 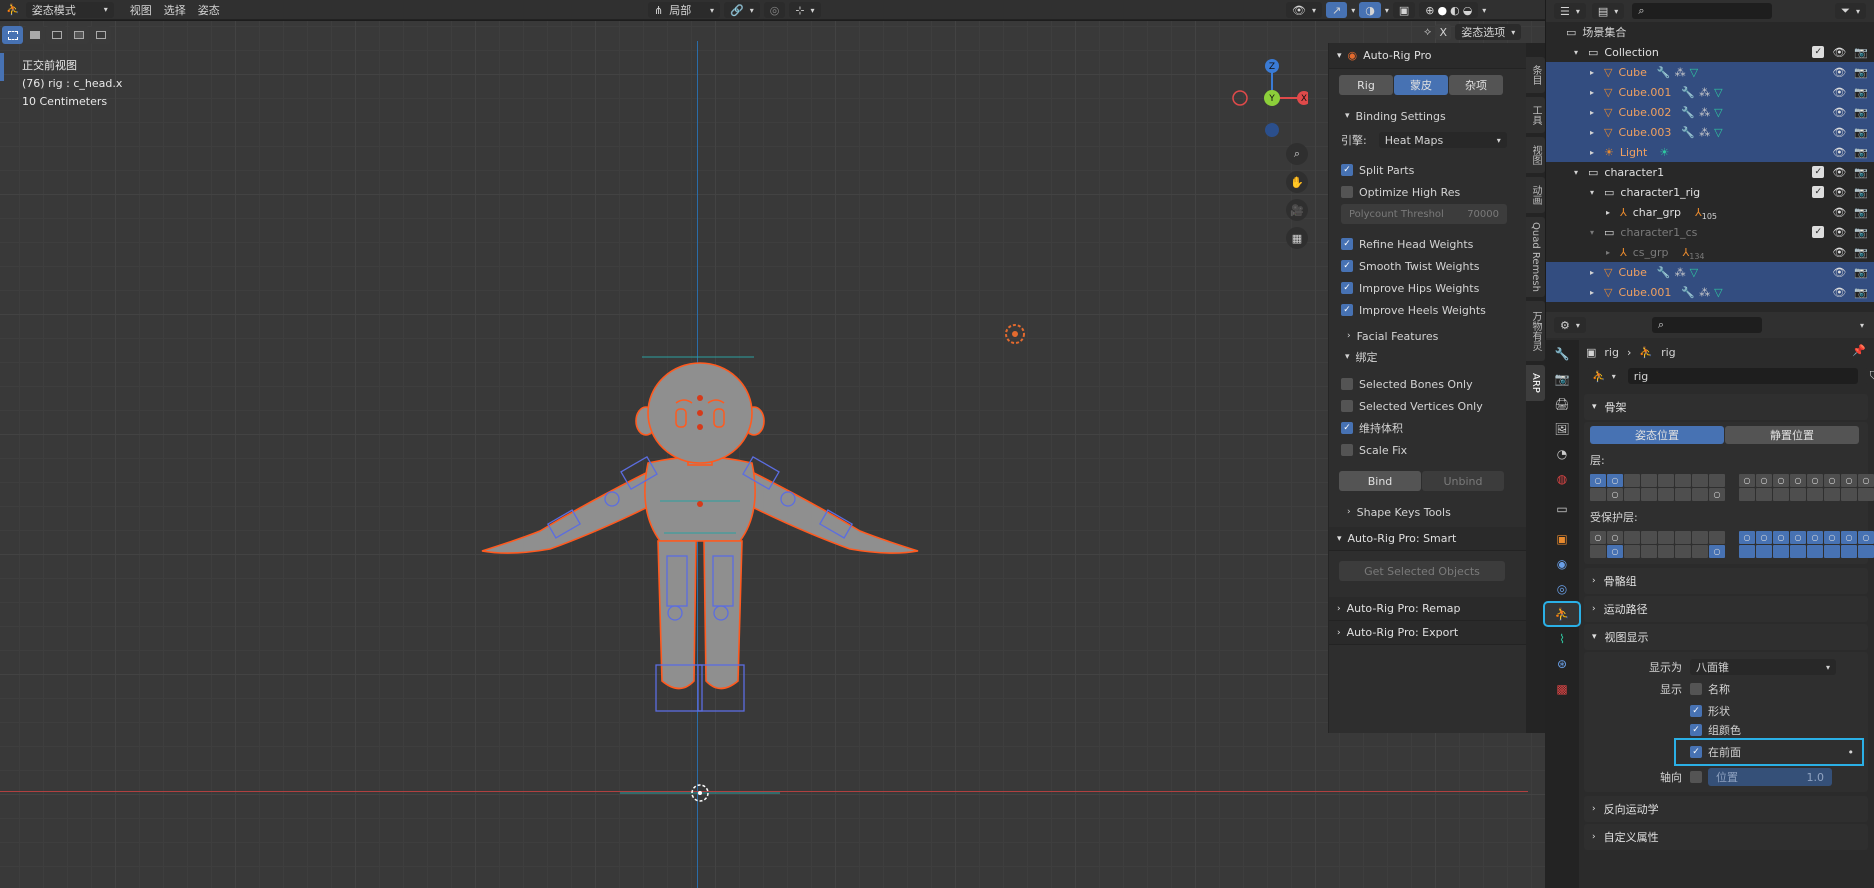 I want to click on tab-quad-remesh: Quad Remesh, so click(x=1535, y=257).